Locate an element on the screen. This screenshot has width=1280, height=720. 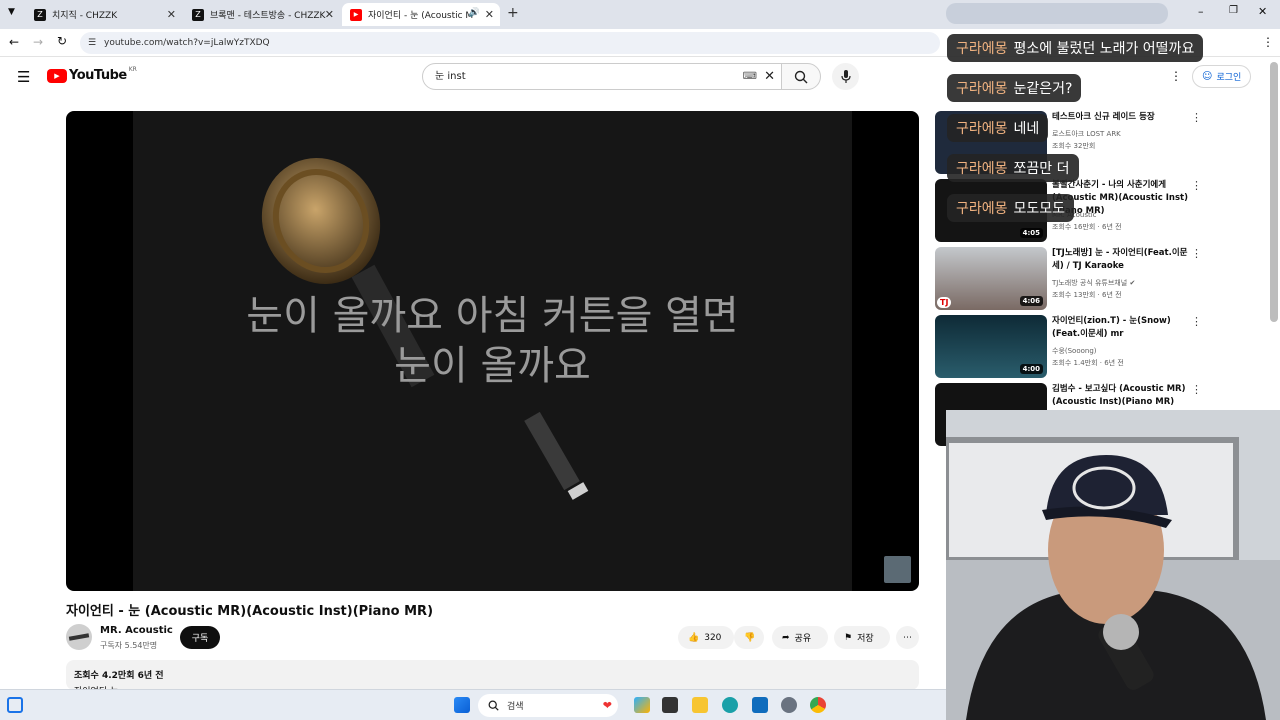
video-thumbnail: TJ 4:06 is located at coordinates (991, 278).